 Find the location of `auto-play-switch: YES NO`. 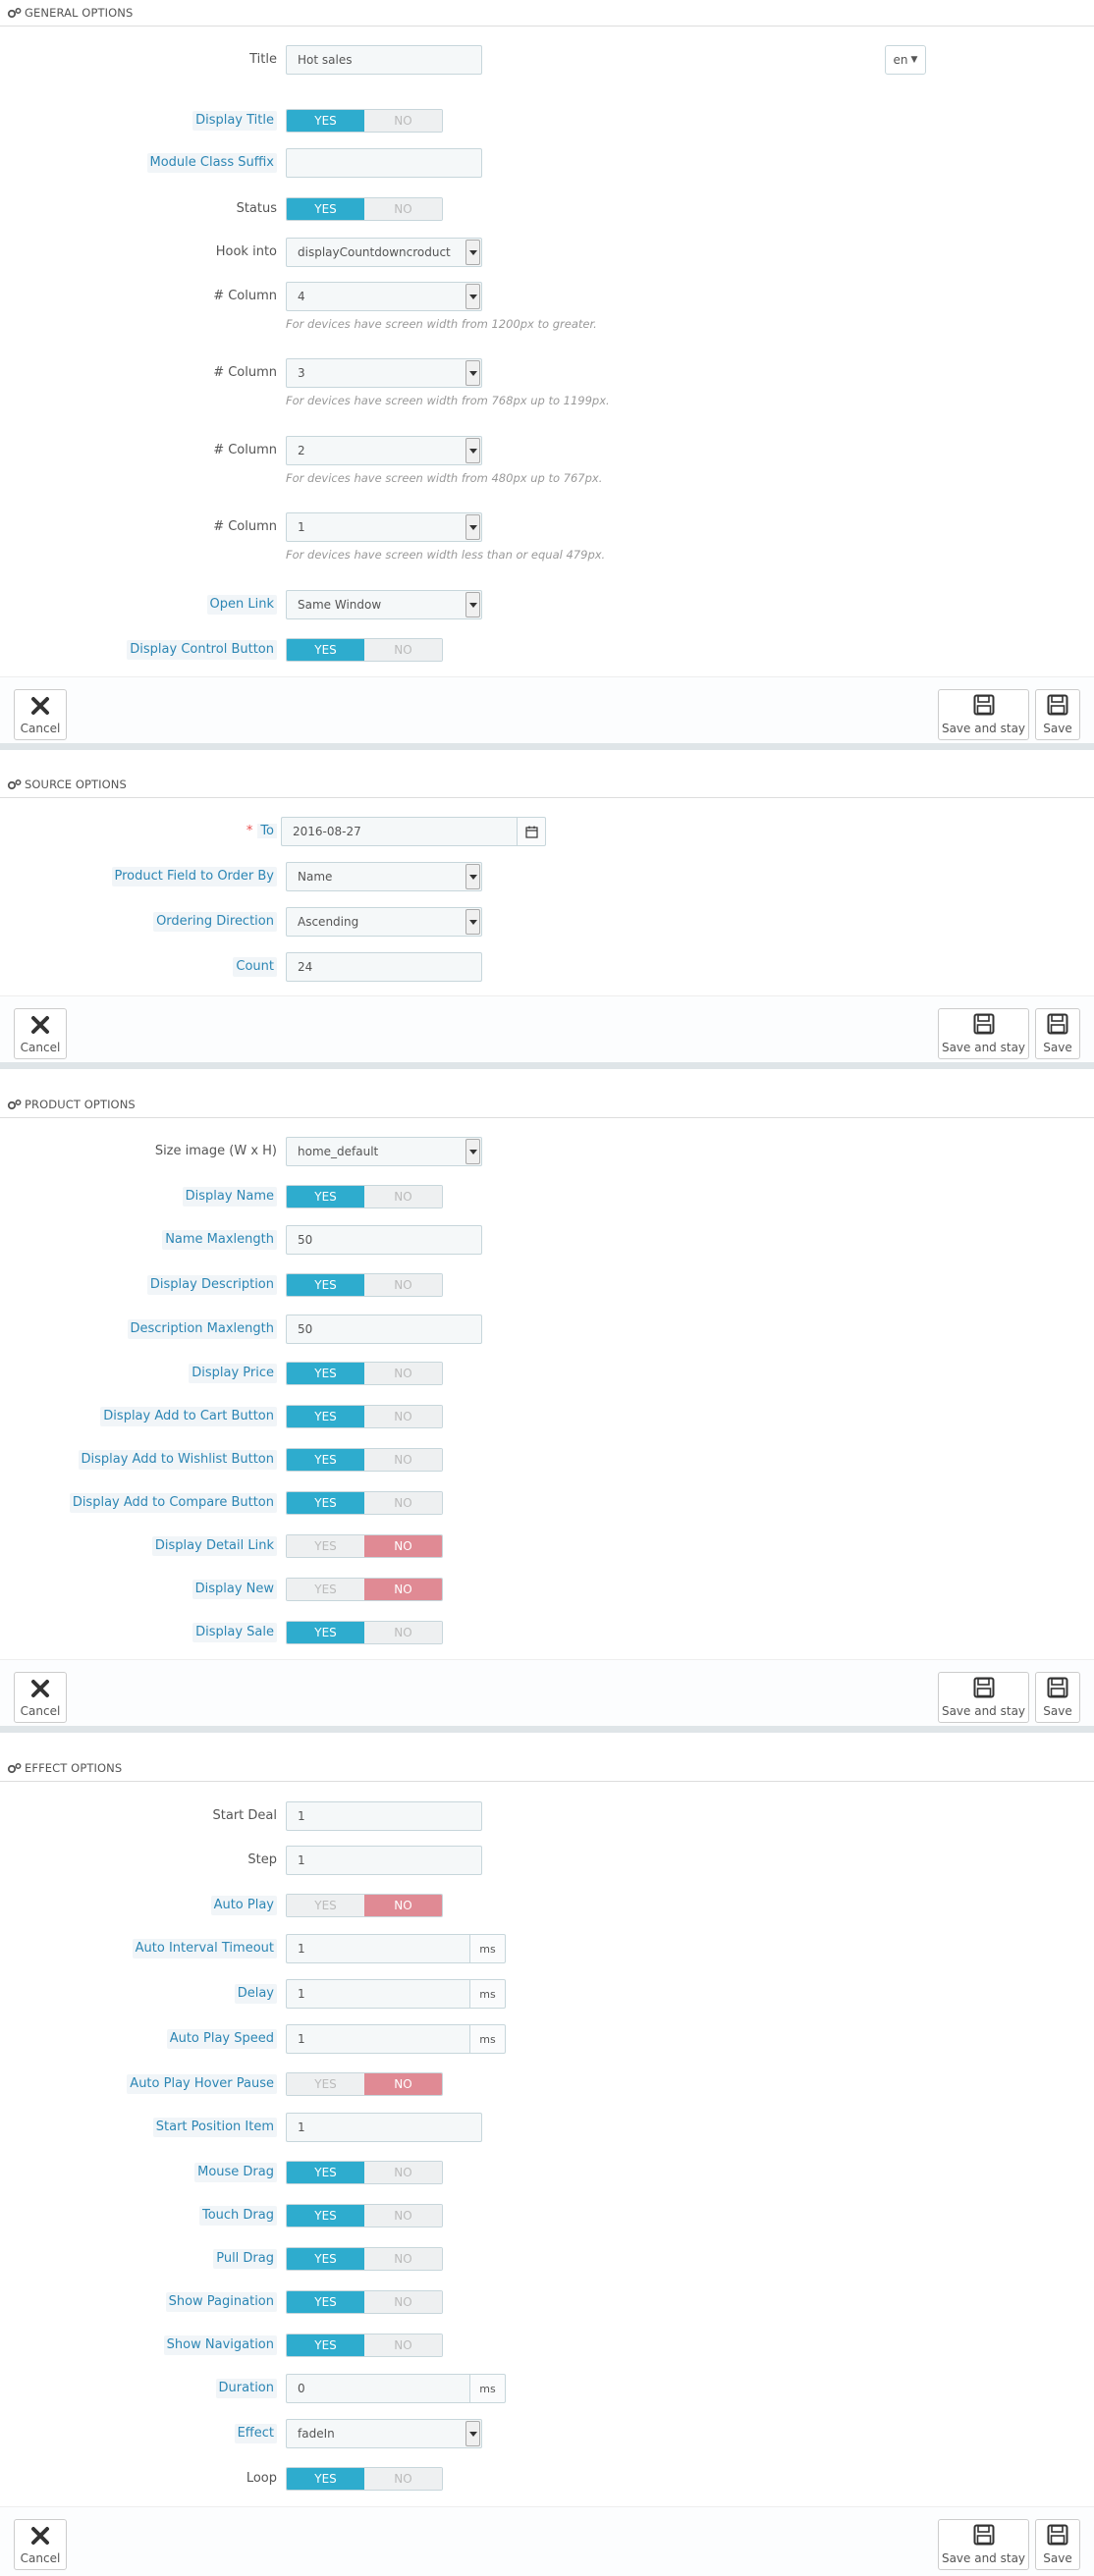

auto-play-switch: YES NO is located at coordinates (364, 1905).